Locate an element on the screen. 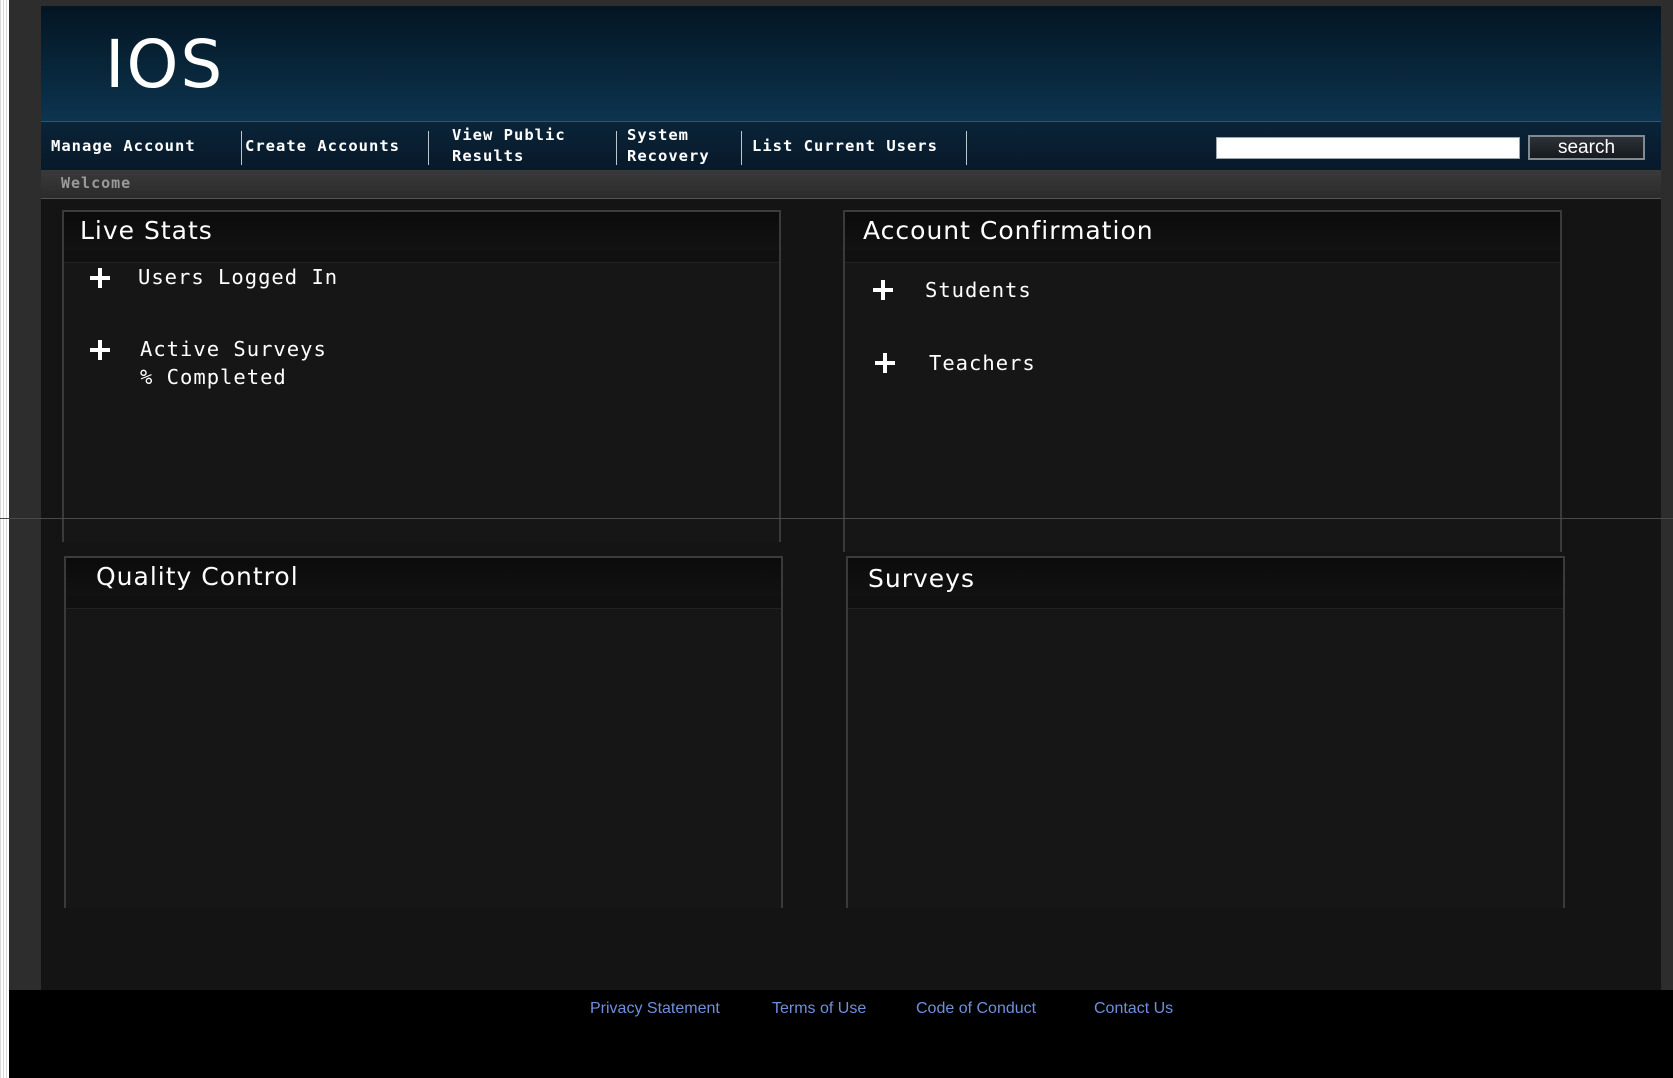 The image size is (1673, 1078). live-stats-users-logged-in: Users Logged In is located at coordinates (211, 278).